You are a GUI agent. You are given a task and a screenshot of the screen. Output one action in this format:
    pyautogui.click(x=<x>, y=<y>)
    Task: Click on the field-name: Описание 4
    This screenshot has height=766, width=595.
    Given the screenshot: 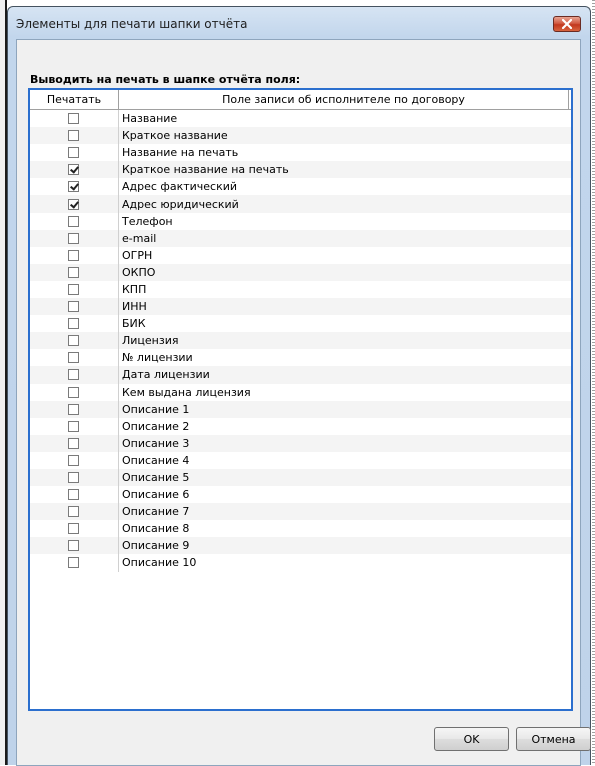 What is the action you would take?
    pyautogui.click(x=156, y=460)
    